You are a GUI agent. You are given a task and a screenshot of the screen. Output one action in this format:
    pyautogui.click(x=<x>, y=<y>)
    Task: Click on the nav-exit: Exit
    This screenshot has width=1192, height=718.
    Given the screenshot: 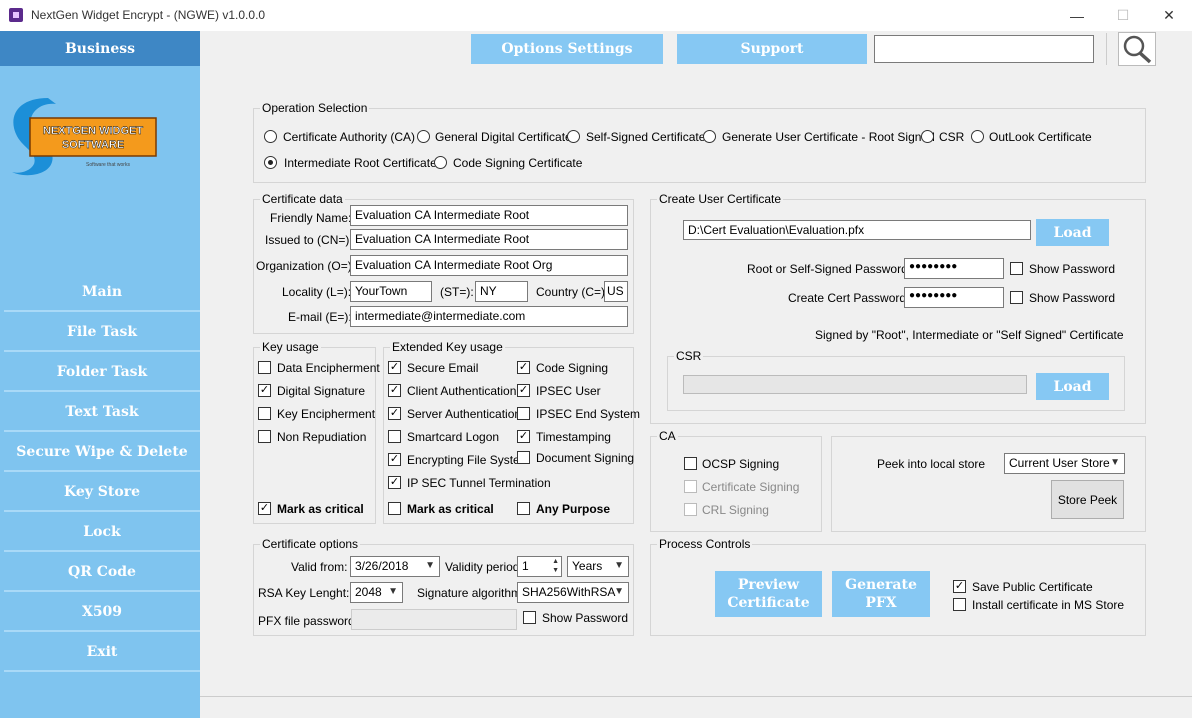 What is the action you would take?
    pyautogui.click(x=102, y=653)
    